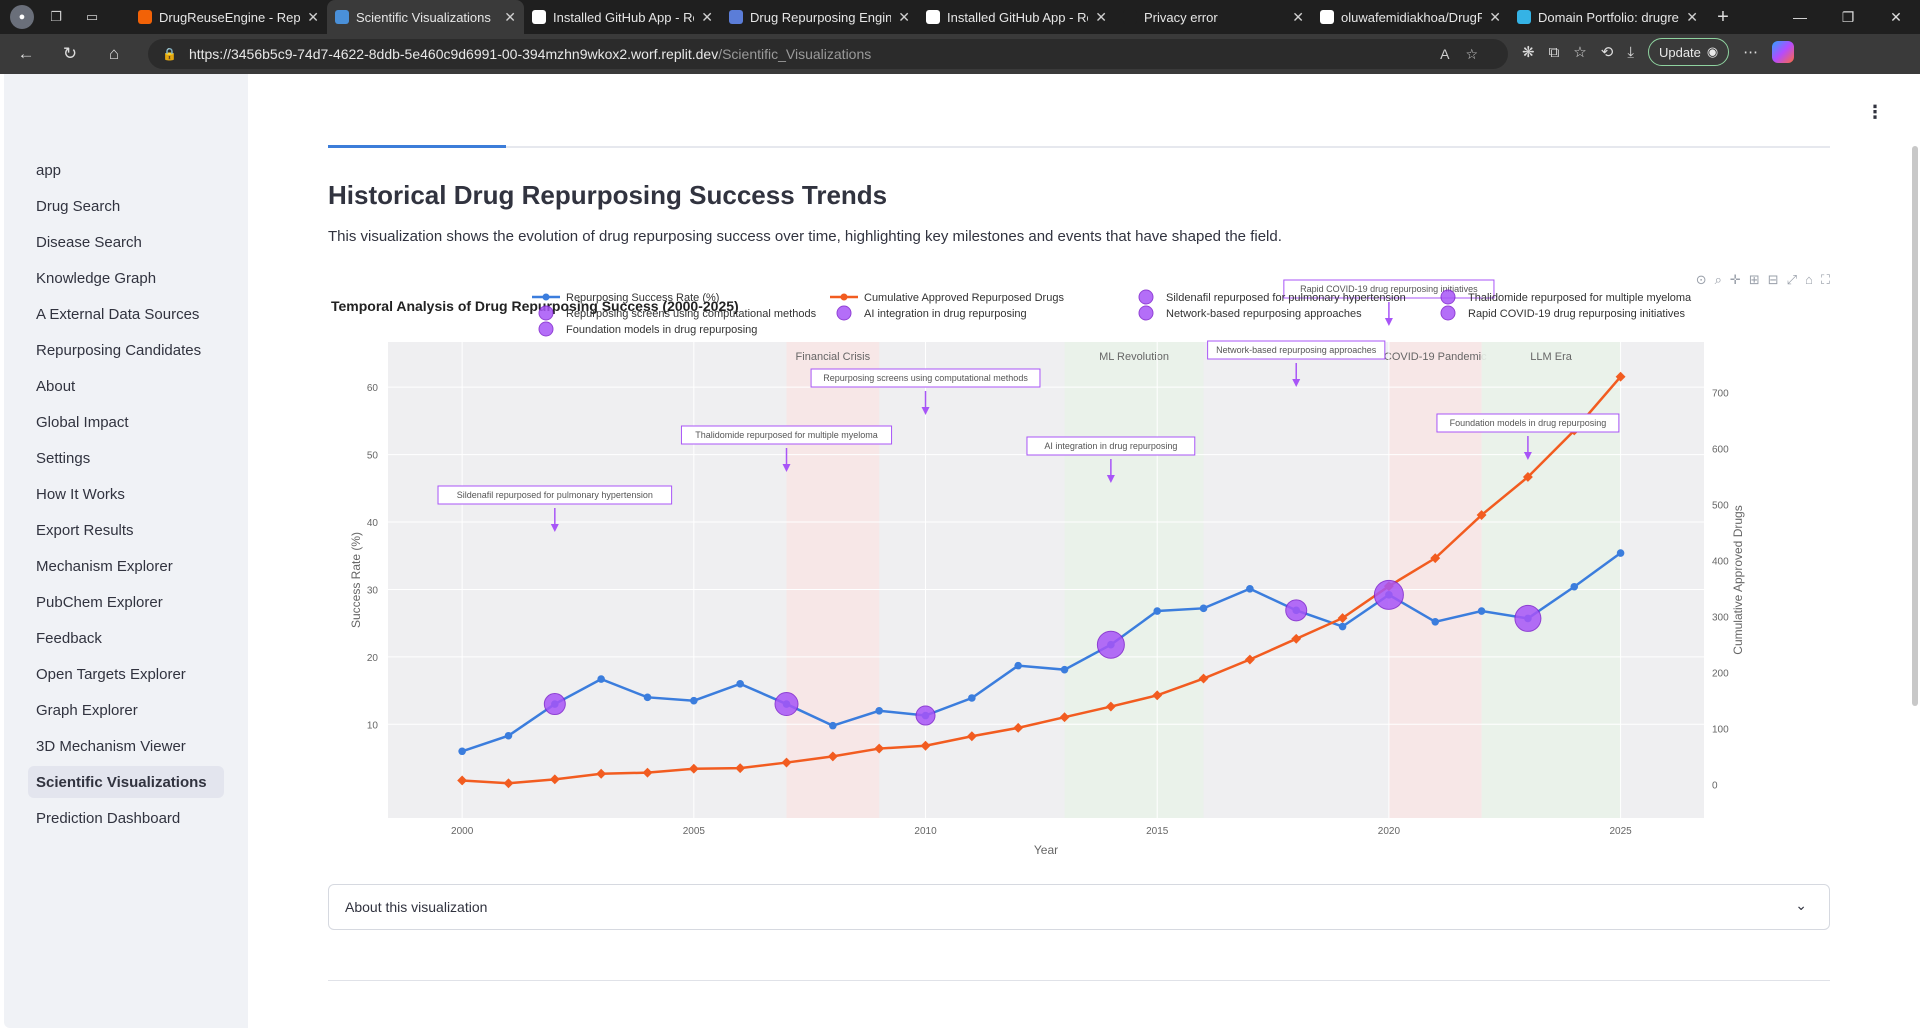 The width and height of the screenshot is (1920, 1032). I want to click on downloads-icon: ⤓, so click(1630, 52).